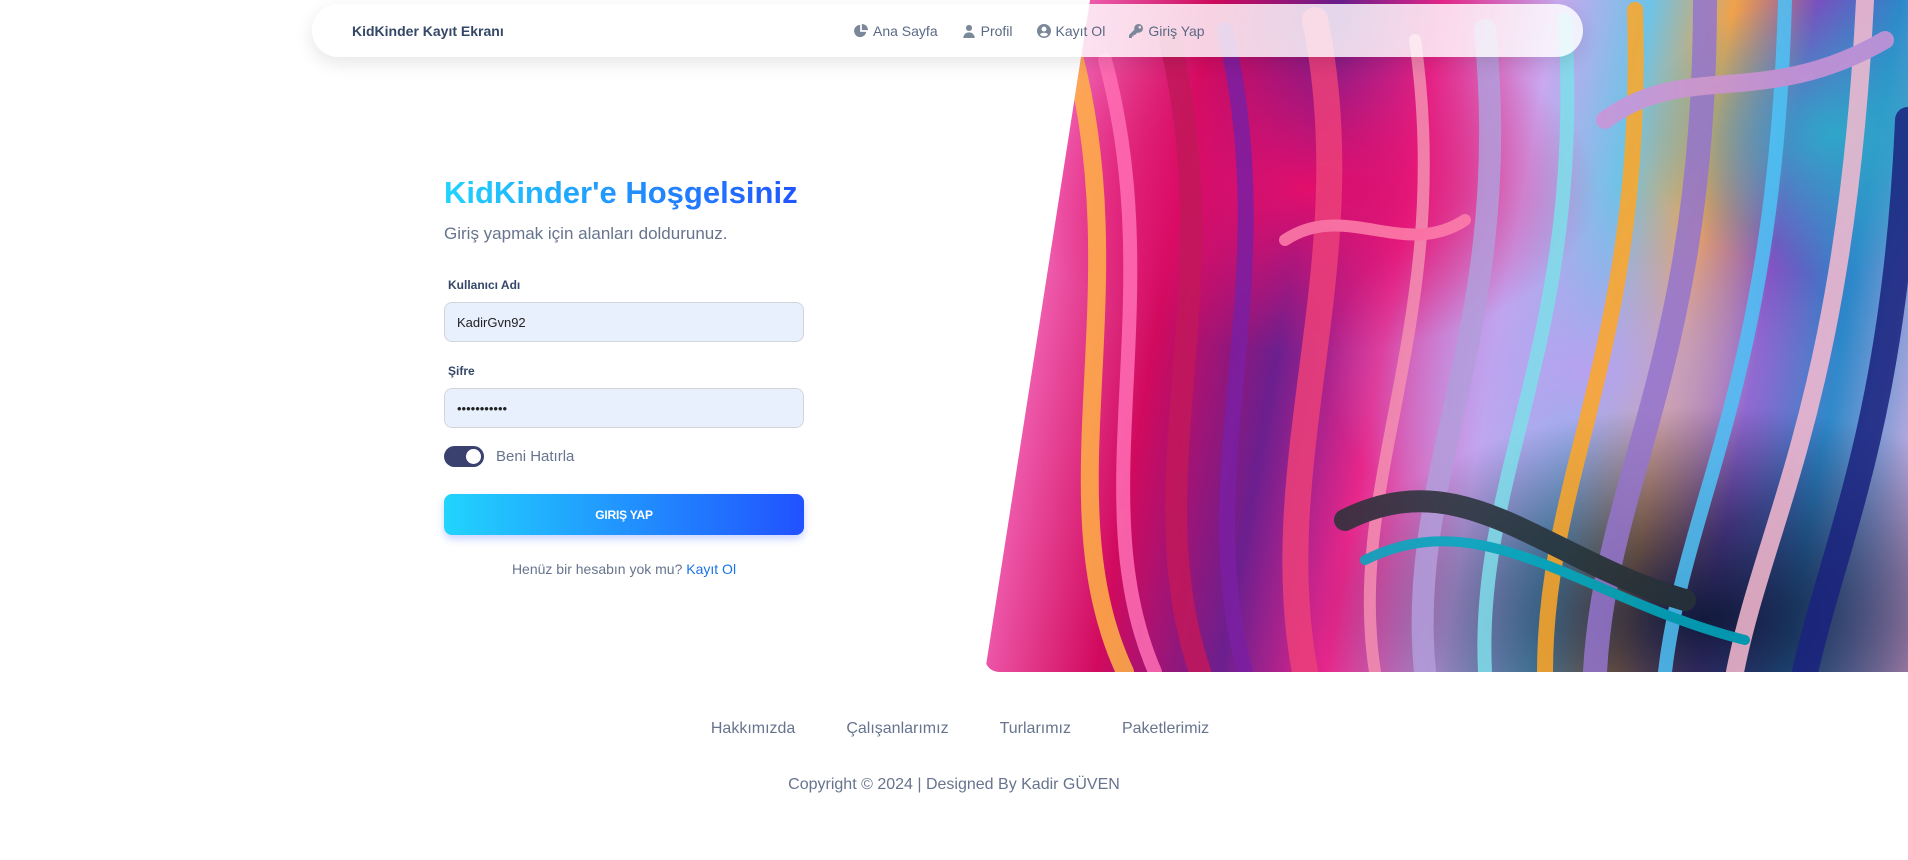  Describe the element at coordinates (428, 31) in the screenshot. I see `brand-title: KidKinder Kayıt Ekranı` at that location.